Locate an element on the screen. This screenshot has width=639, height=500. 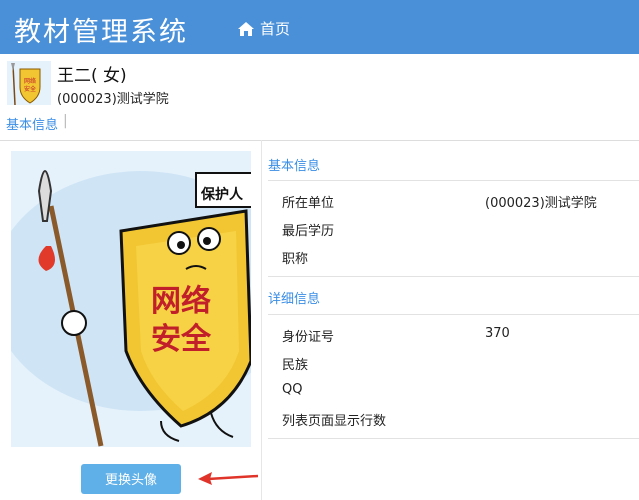
home-link-label: 首页 is located at coordinates (275, 29).